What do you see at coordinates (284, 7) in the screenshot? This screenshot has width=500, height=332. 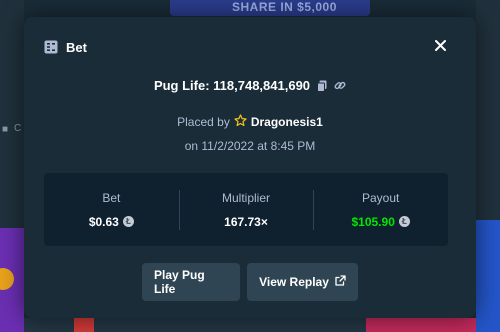 I see `background-banner-text: SHARE IN $5,000` at bounding box center [284, 7].